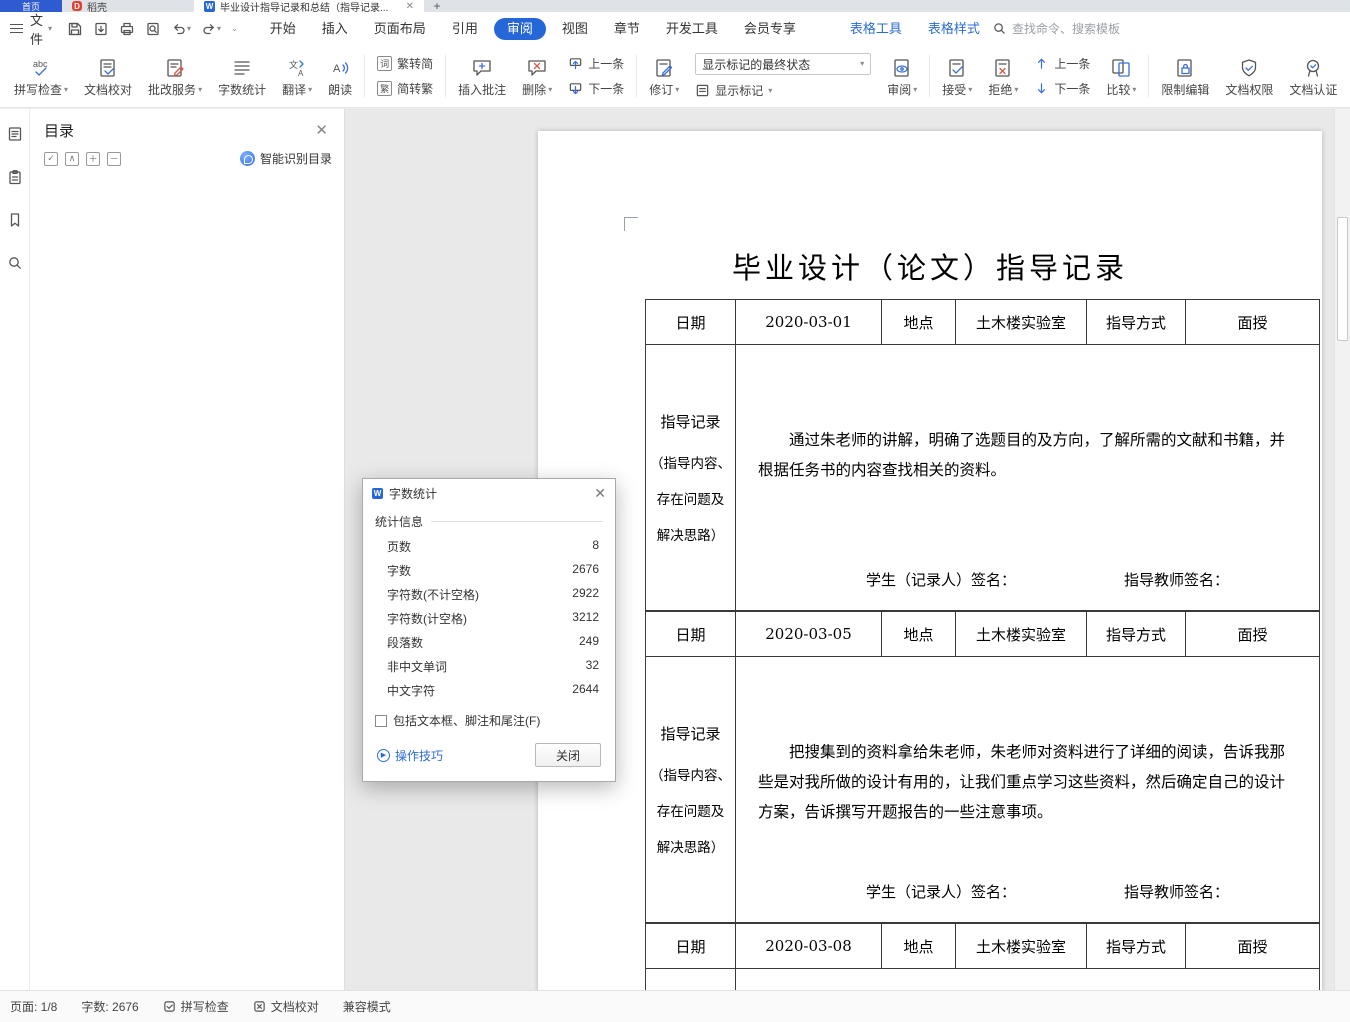  I want to click on docer-tab: D 稻壳, so click(128, 6).